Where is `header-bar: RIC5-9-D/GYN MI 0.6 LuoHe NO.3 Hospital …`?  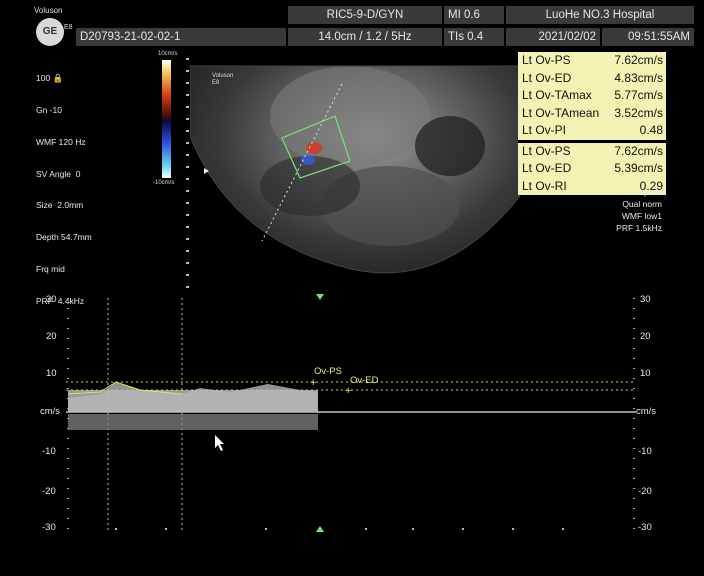 header-bar: RIC5-9-D/GYN MI 0.6 LuoHe NO.3 Hospital … is located at coordinates (362, 27).